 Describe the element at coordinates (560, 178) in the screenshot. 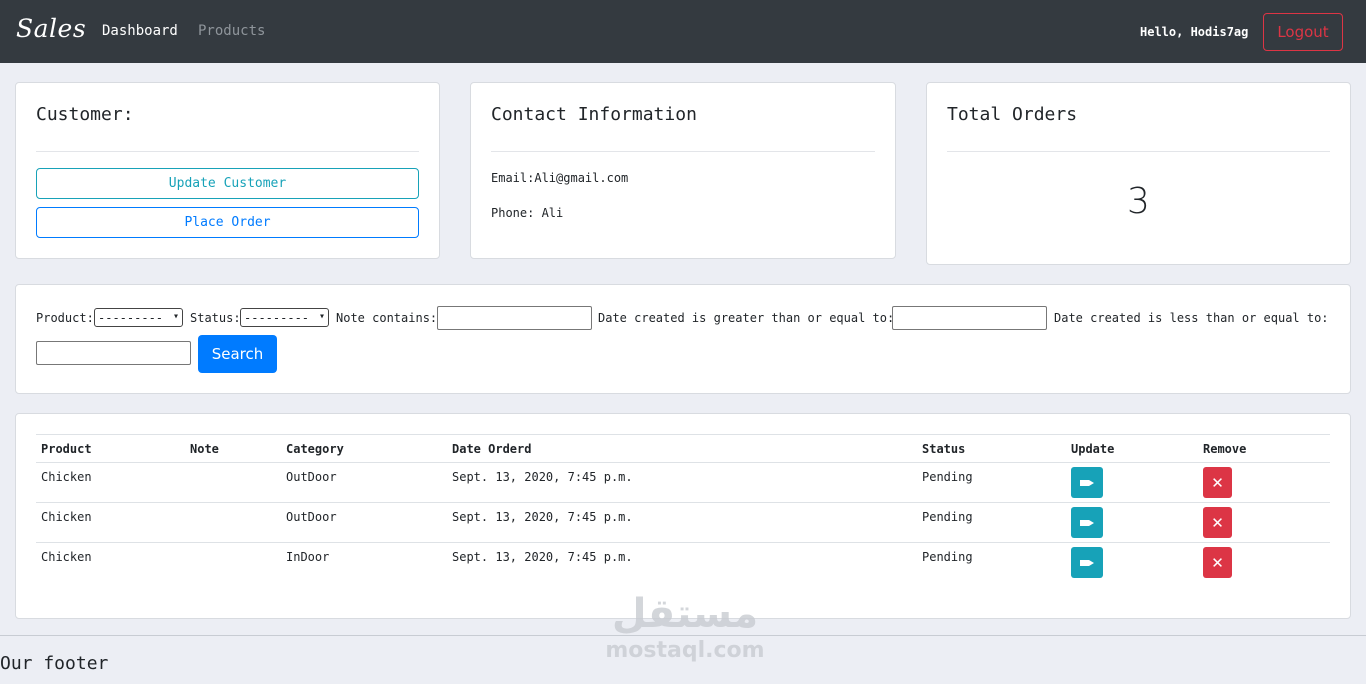

I see `contact-email: Email:Ali@gmail.com` at that location.